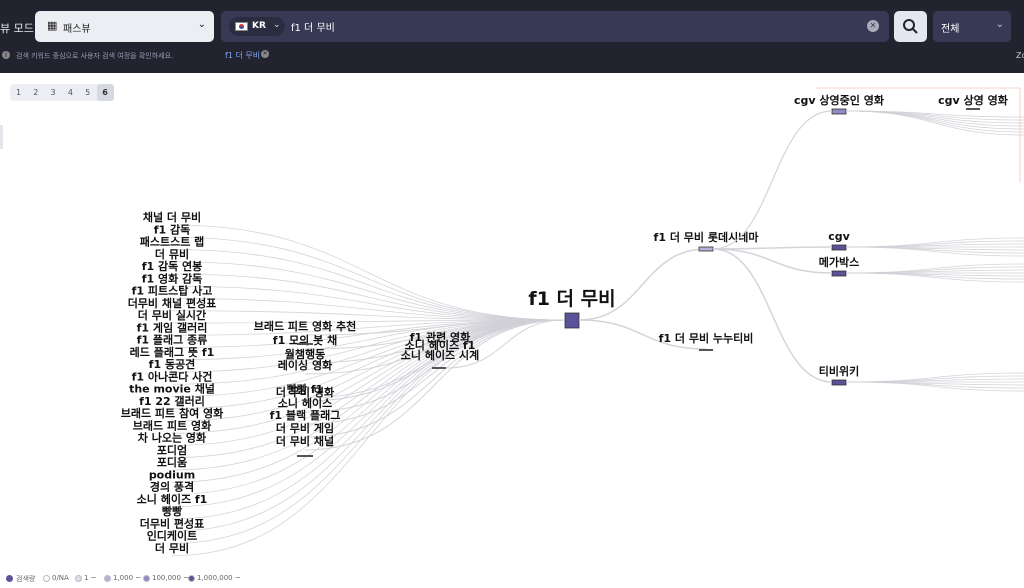 Image resolution: width=1024 pixels, height=588 pixels. Describe the element at coordinates (124, 26) in the screenshot. I see `view-mode-select: ▦ 패스뷰 ⌄` at that location.